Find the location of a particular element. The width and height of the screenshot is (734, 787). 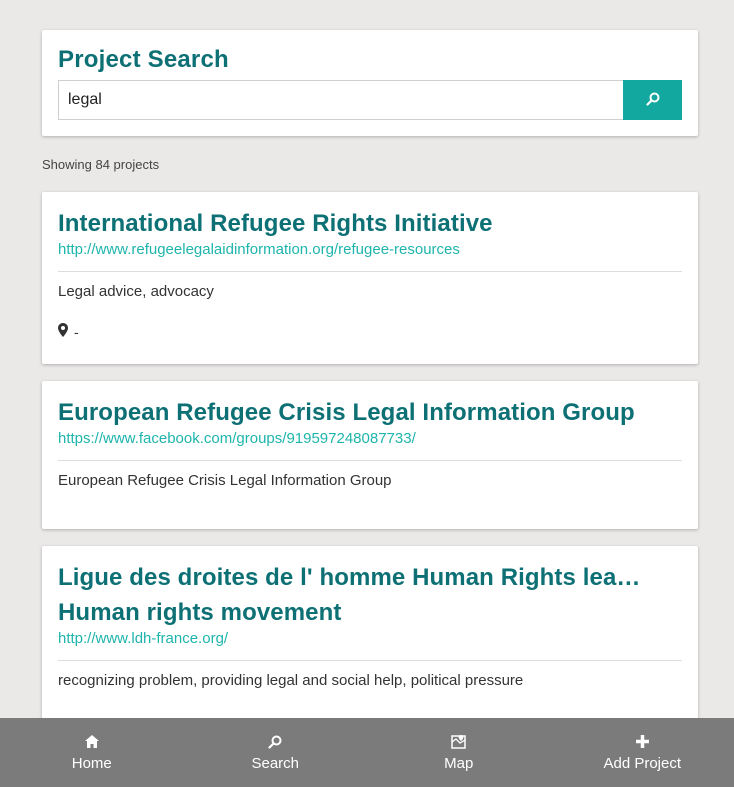

bottom-nav: Home Search Map Add Project is located at coordinates (367, 752).